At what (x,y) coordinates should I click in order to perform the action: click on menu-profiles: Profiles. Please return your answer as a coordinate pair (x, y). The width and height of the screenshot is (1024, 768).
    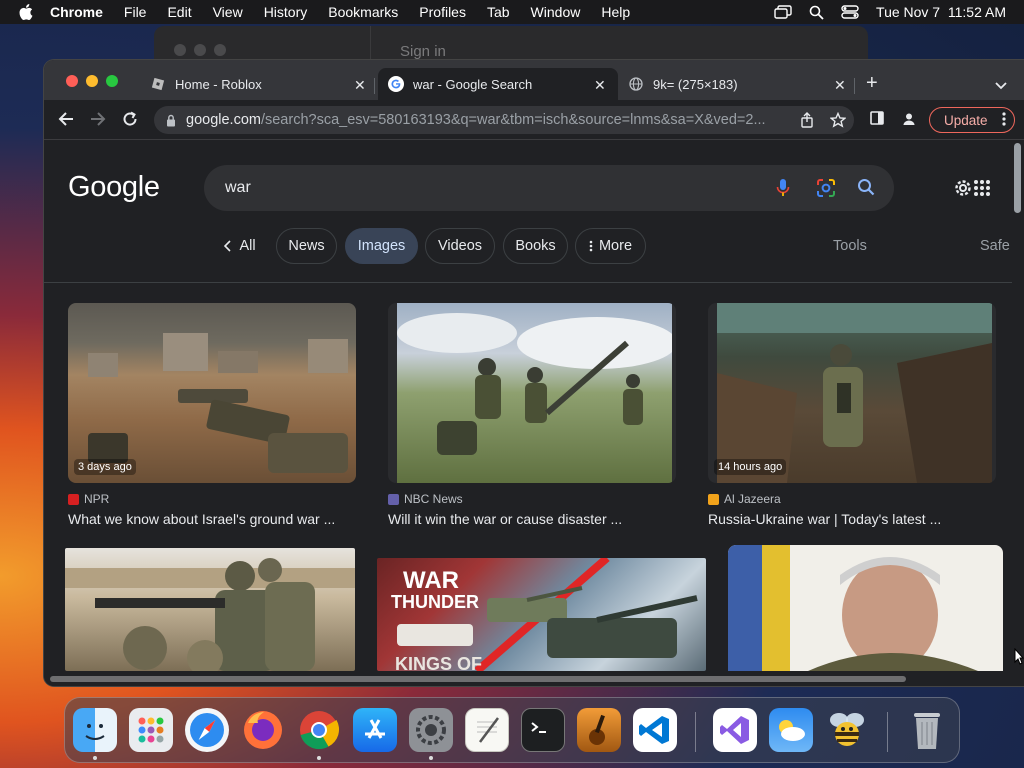
    Looking at the image, I should click on (442, 12).